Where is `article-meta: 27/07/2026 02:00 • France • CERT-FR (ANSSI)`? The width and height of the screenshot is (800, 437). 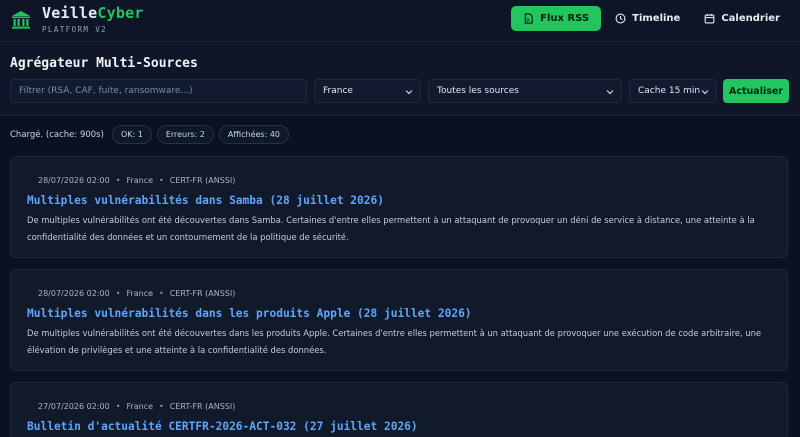
article-meta: 27/07/2026 02:00 • France • CERT-FR (ANSSI) is located at coordinates (136, 406).